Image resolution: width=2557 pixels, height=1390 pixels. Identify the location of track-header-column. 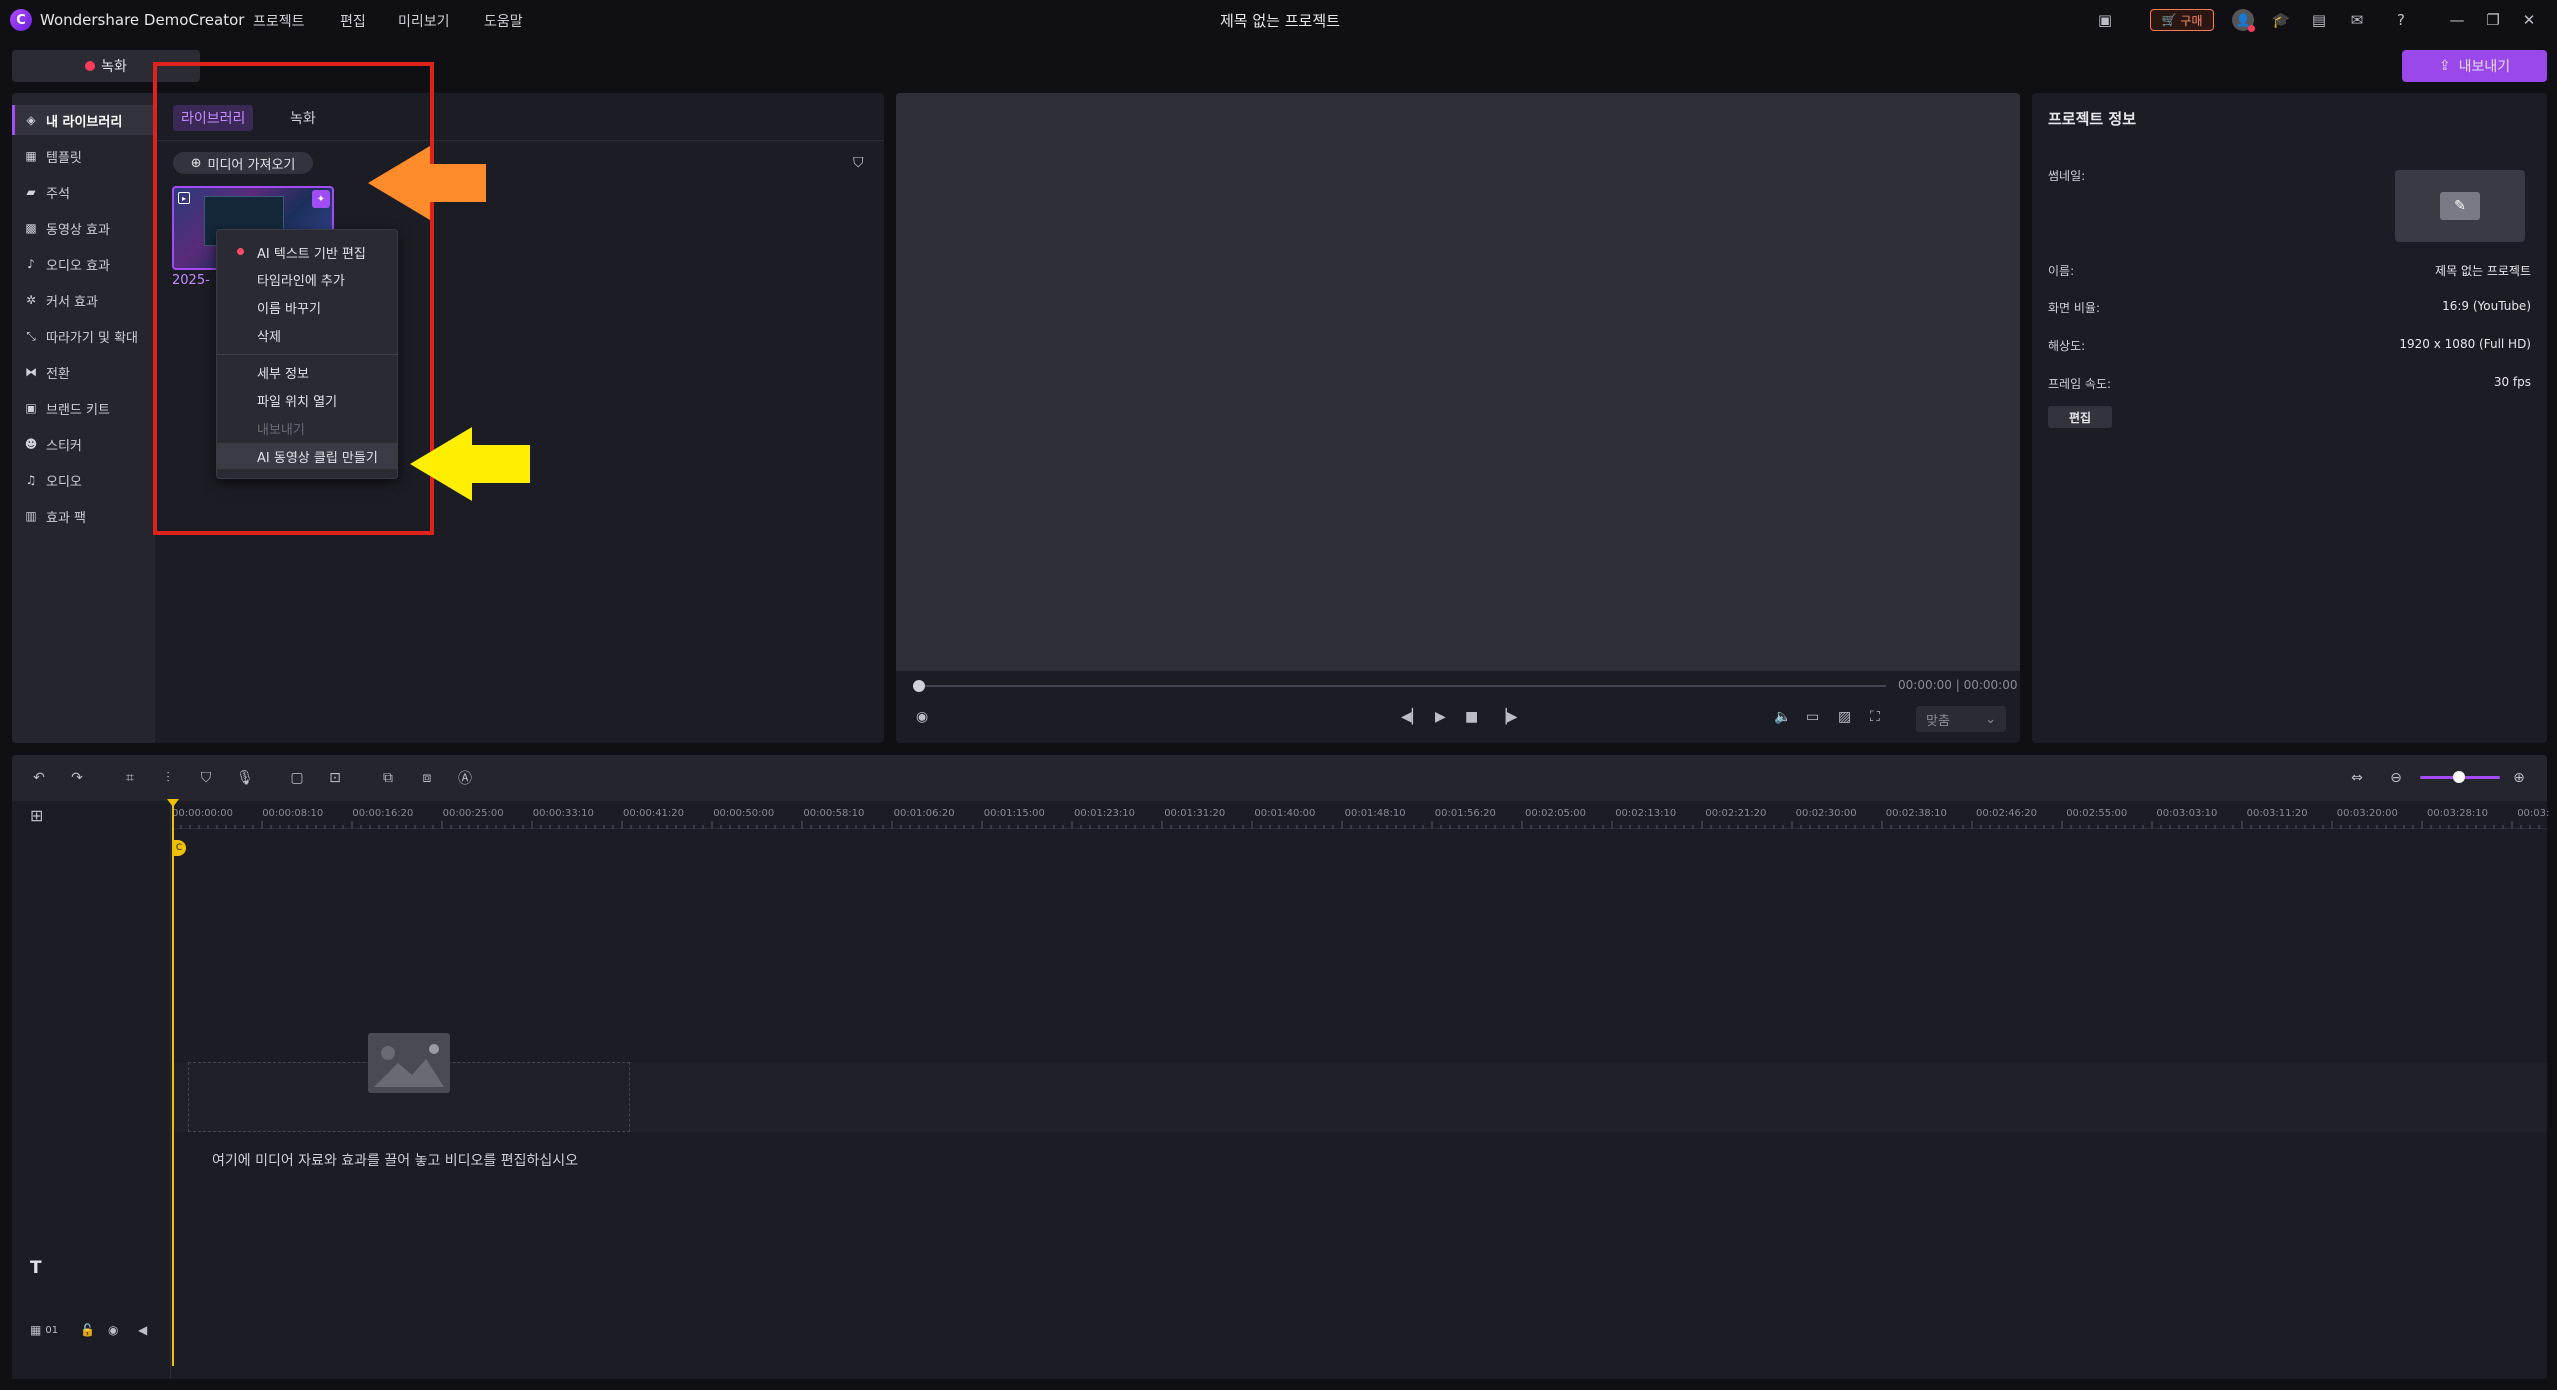
(91, 1090).